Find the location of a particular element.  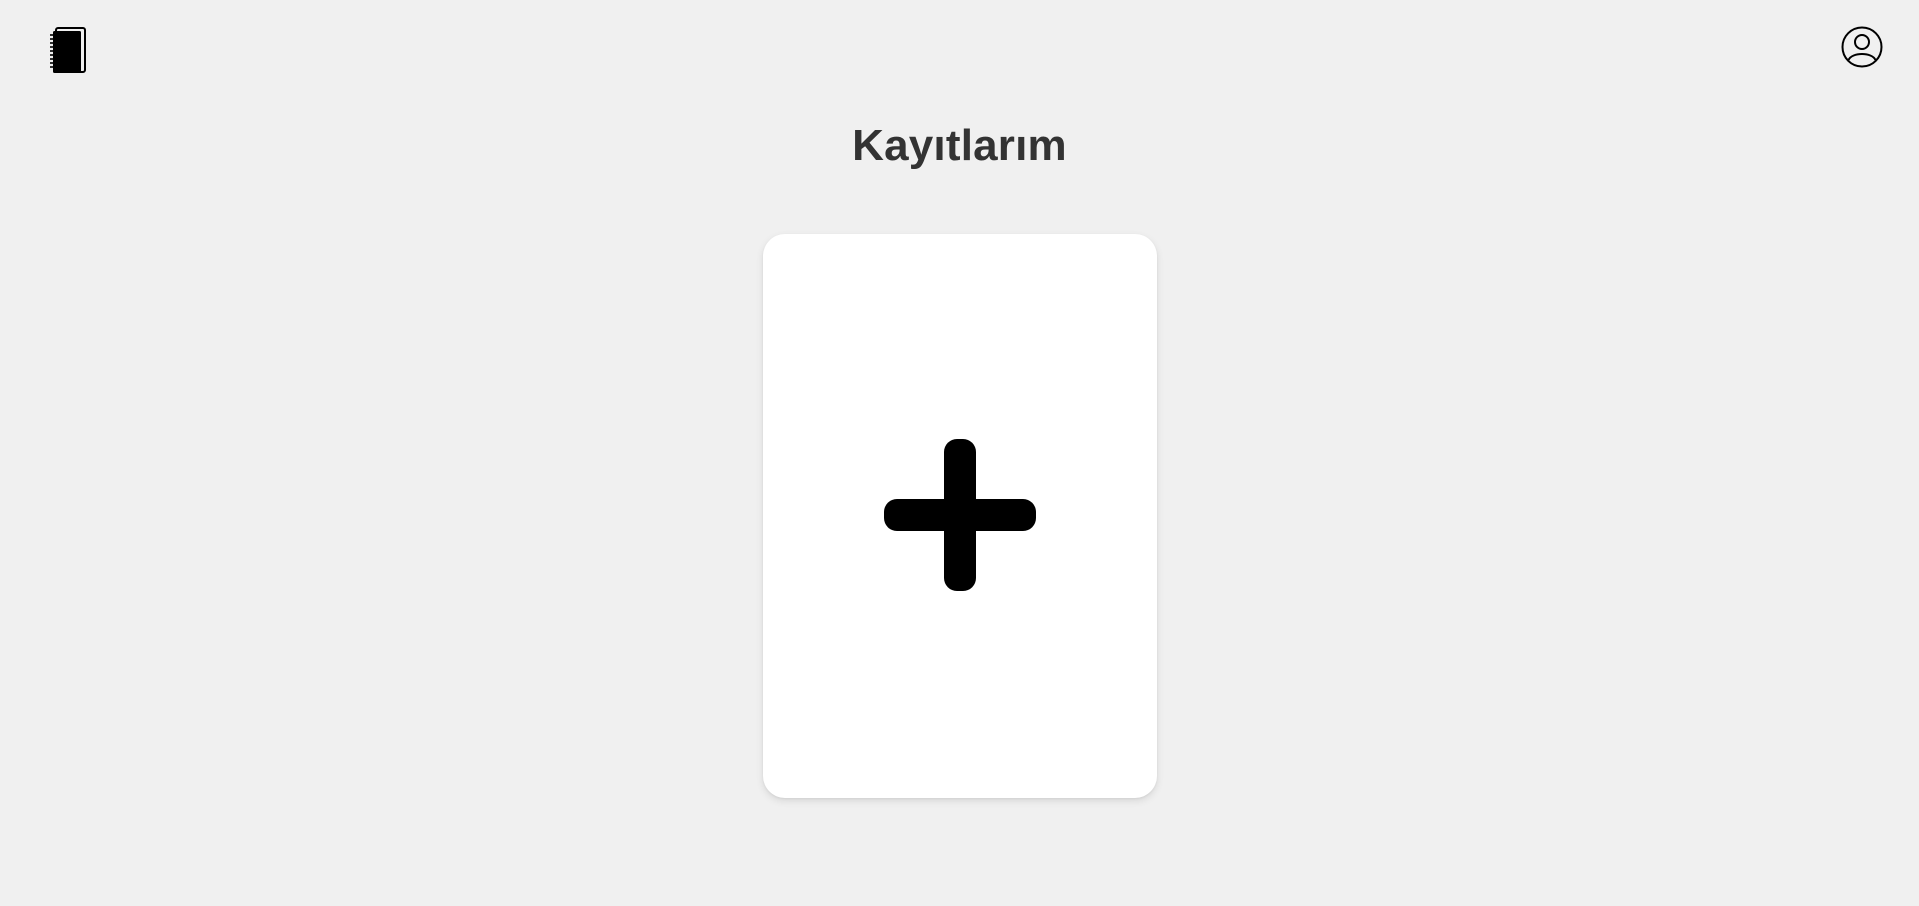

user-circle-icon is located at coordinates (1862, 47).